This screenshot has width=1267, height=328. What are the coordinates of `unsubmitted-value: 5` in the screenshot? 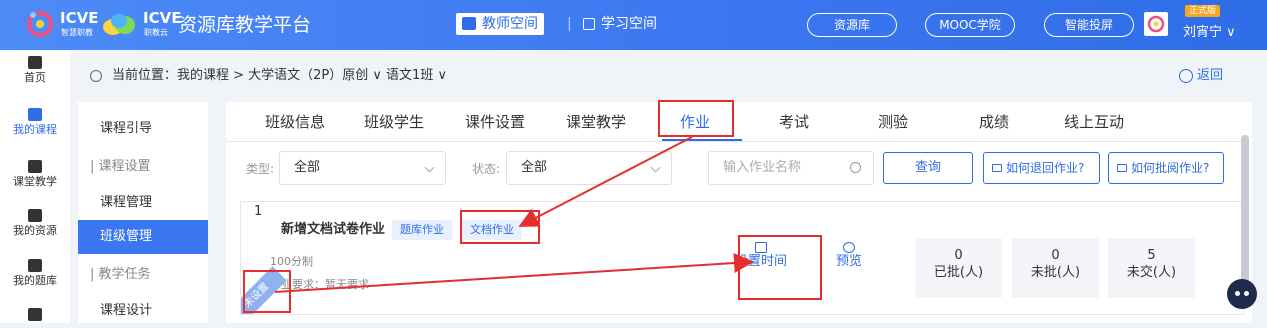 It's located at (1151, 255).